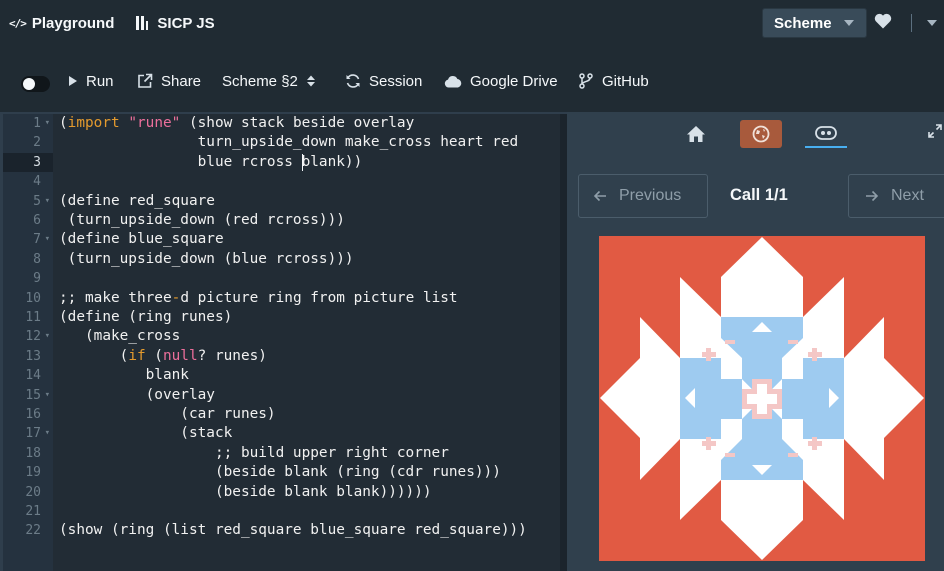  What do you see at coordinates (353, 81) in the screenshot?
I see `refresh-icon` at bounding box center [353, 81].